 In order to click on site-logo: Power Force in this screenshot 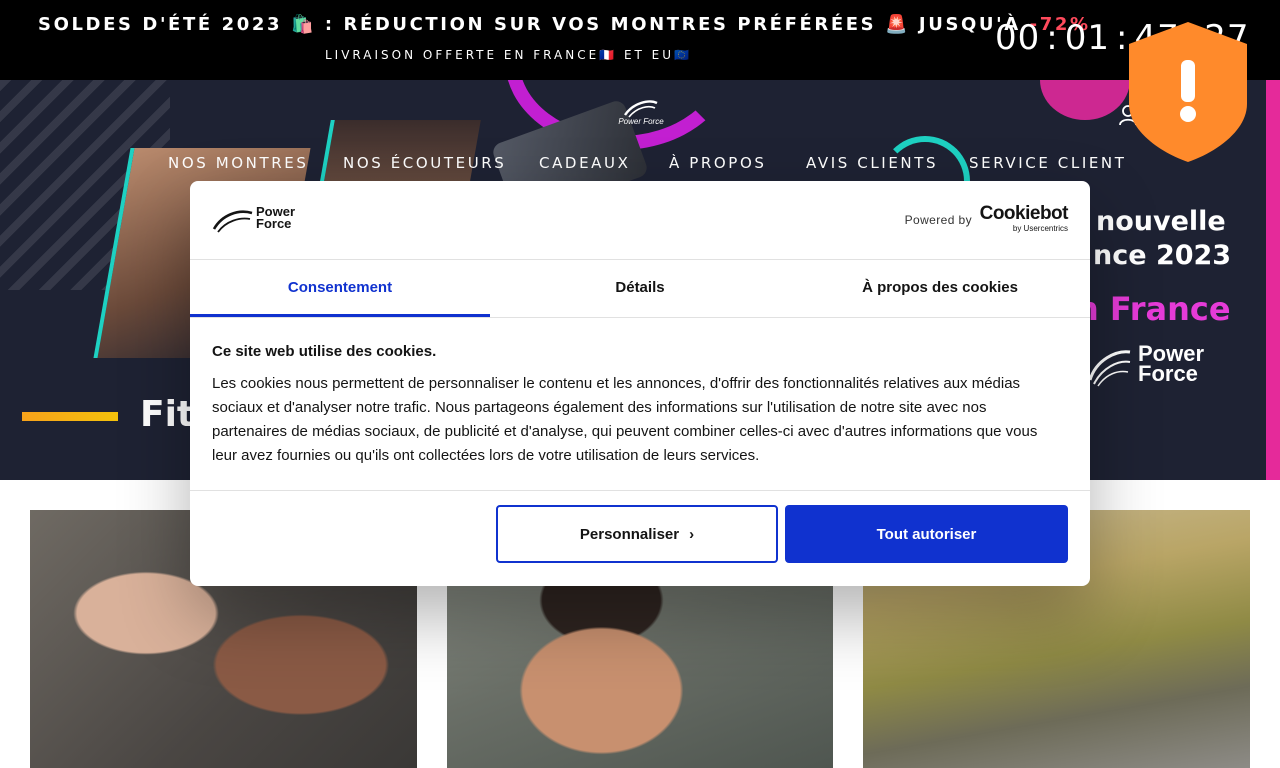, I will do `click(641, 116)`.